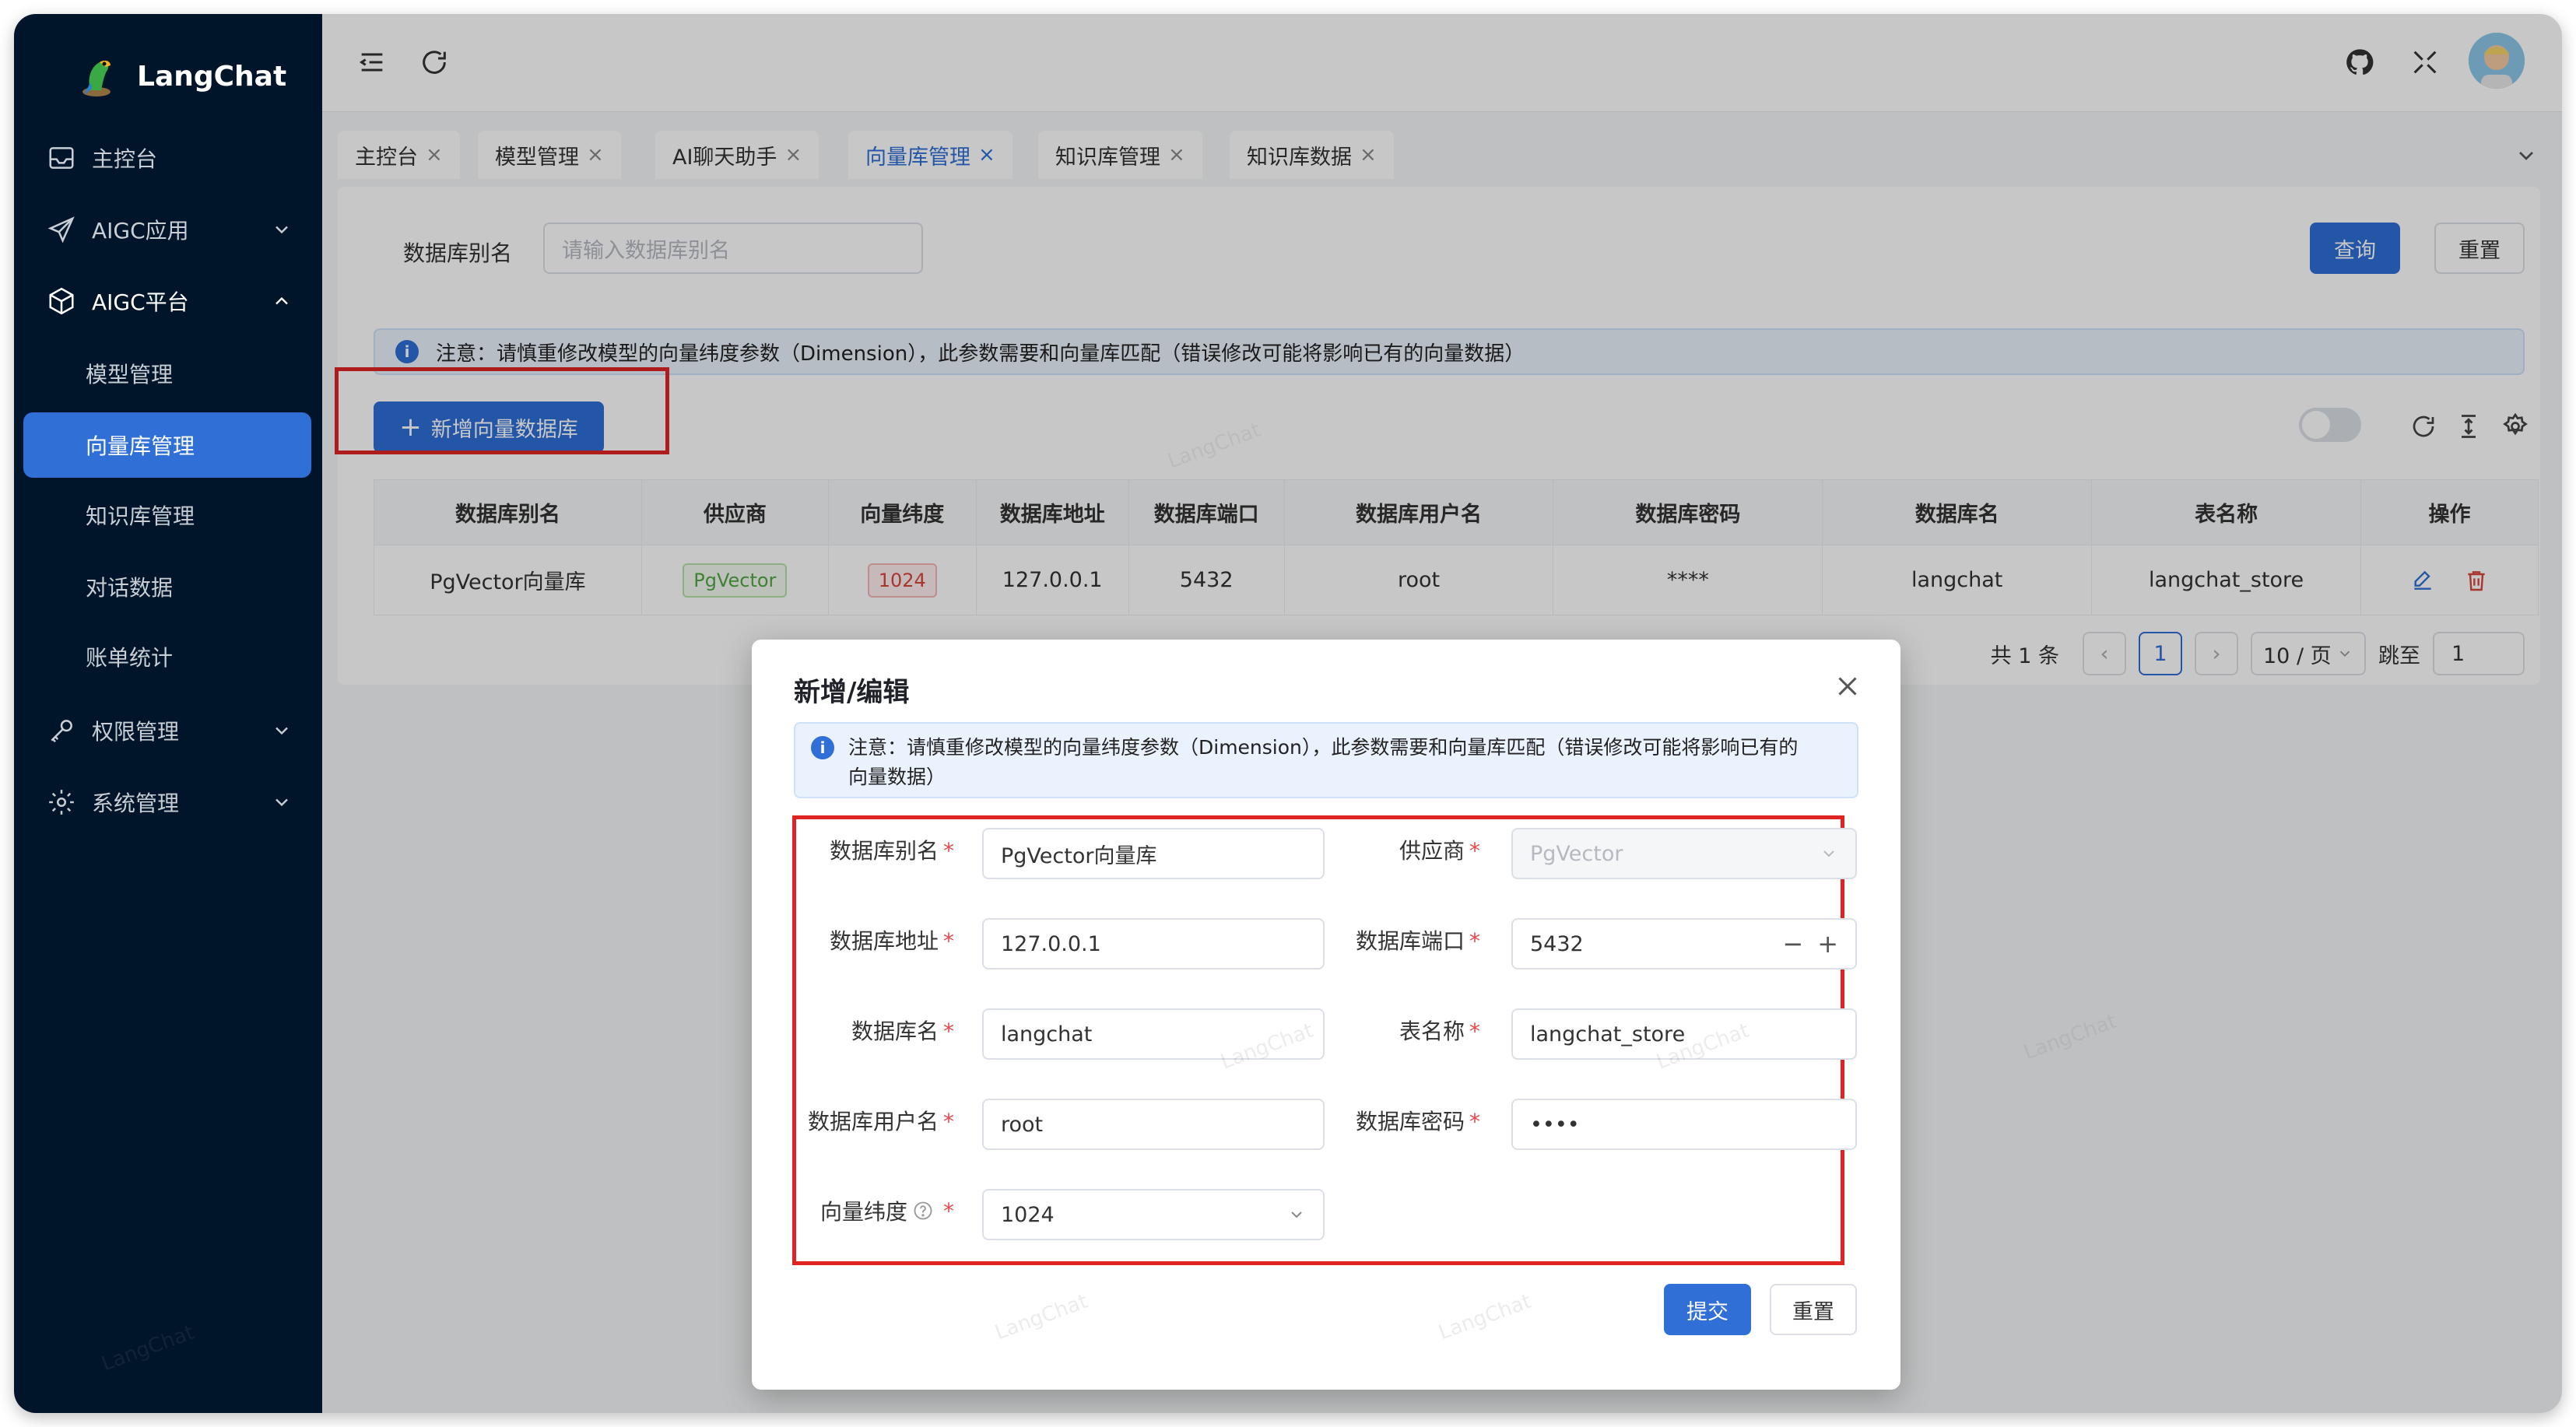  I want to click on submenu-label: 对话数据, so click(130, 588).